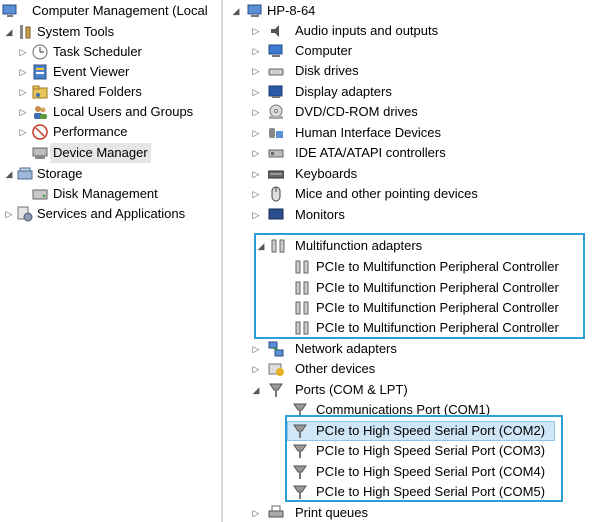 Image resolution: width=600 pixels, height=522 pixels. What do you see at coordinates (276, 390) in the screenshot?
I see `port-icon` at bounding box center [276, 390].